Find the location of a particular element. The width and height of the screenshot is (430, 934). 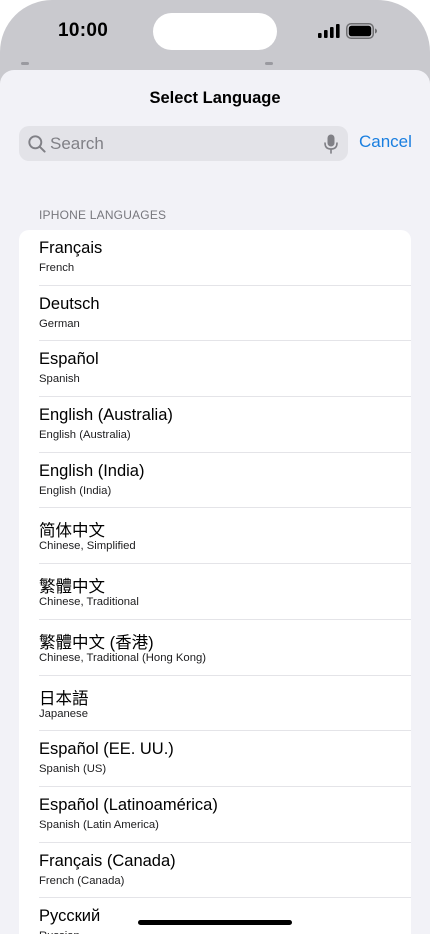

language-item: Español (EE. UU.) Spanish (US) is located at coordinates (215, 759).